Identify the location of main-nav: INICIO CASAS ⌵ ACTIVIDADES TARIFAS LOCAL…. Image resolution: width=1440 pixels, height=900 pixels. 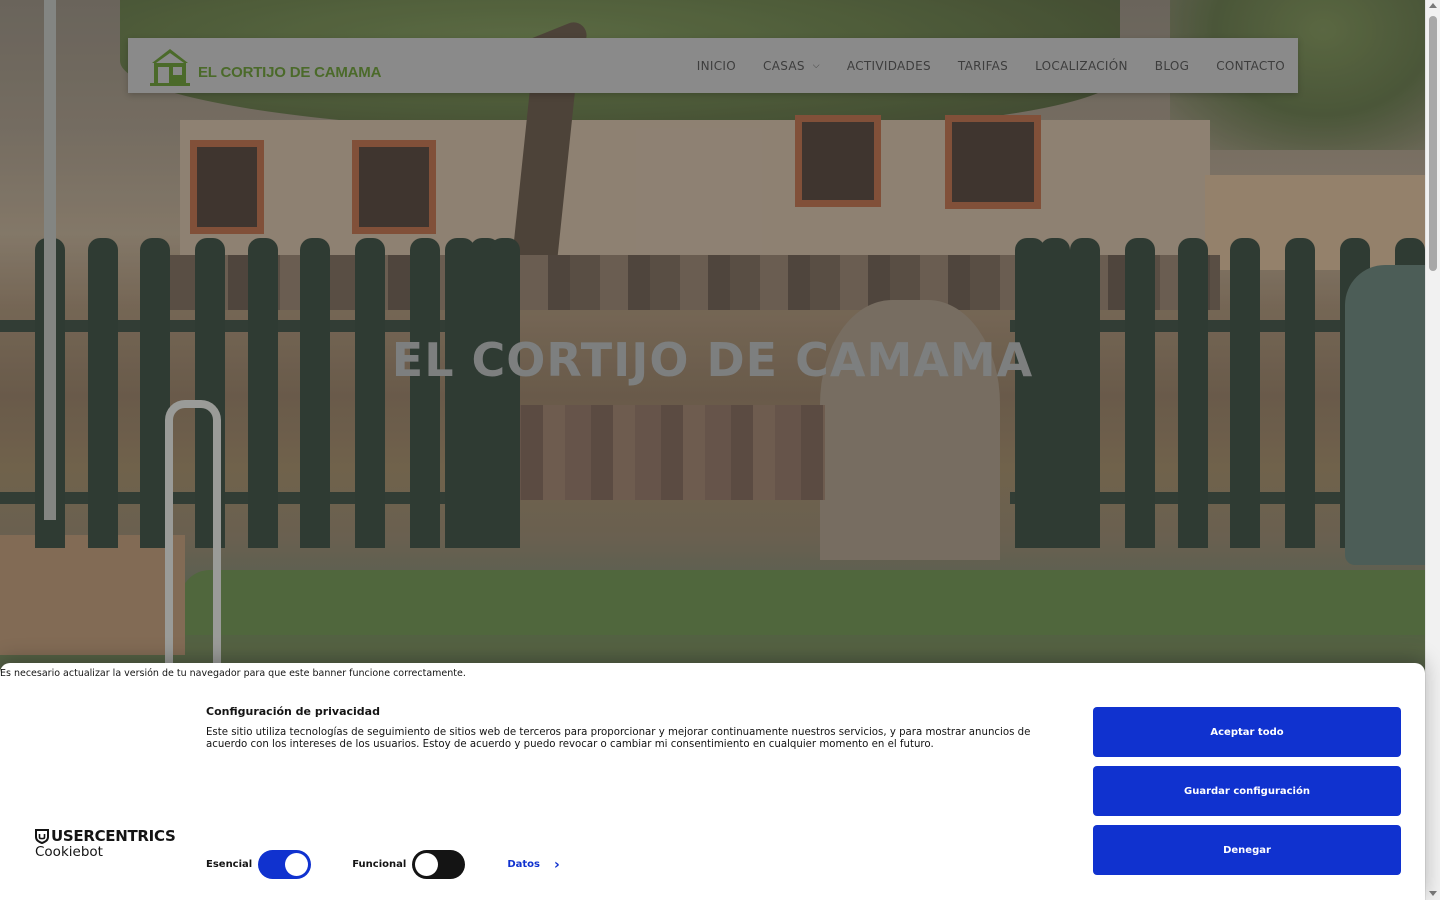
(991, 65).